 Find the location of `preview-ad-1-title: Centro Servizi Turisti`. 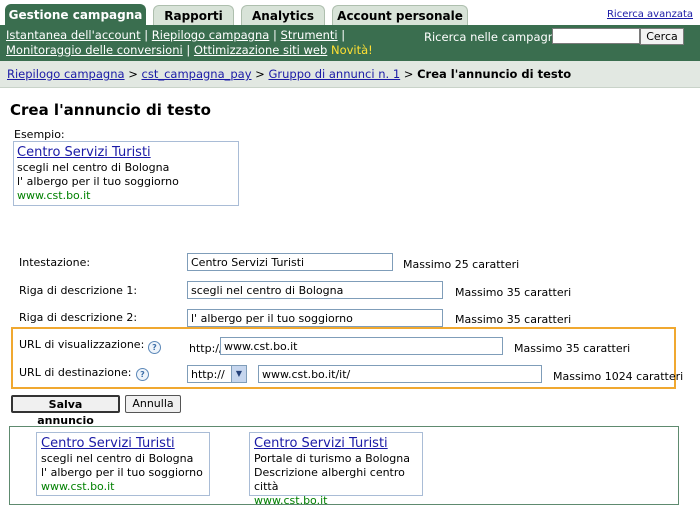

preview-ad-1-title: Centro Servizi Turisti is located at coordinates (108, 443).